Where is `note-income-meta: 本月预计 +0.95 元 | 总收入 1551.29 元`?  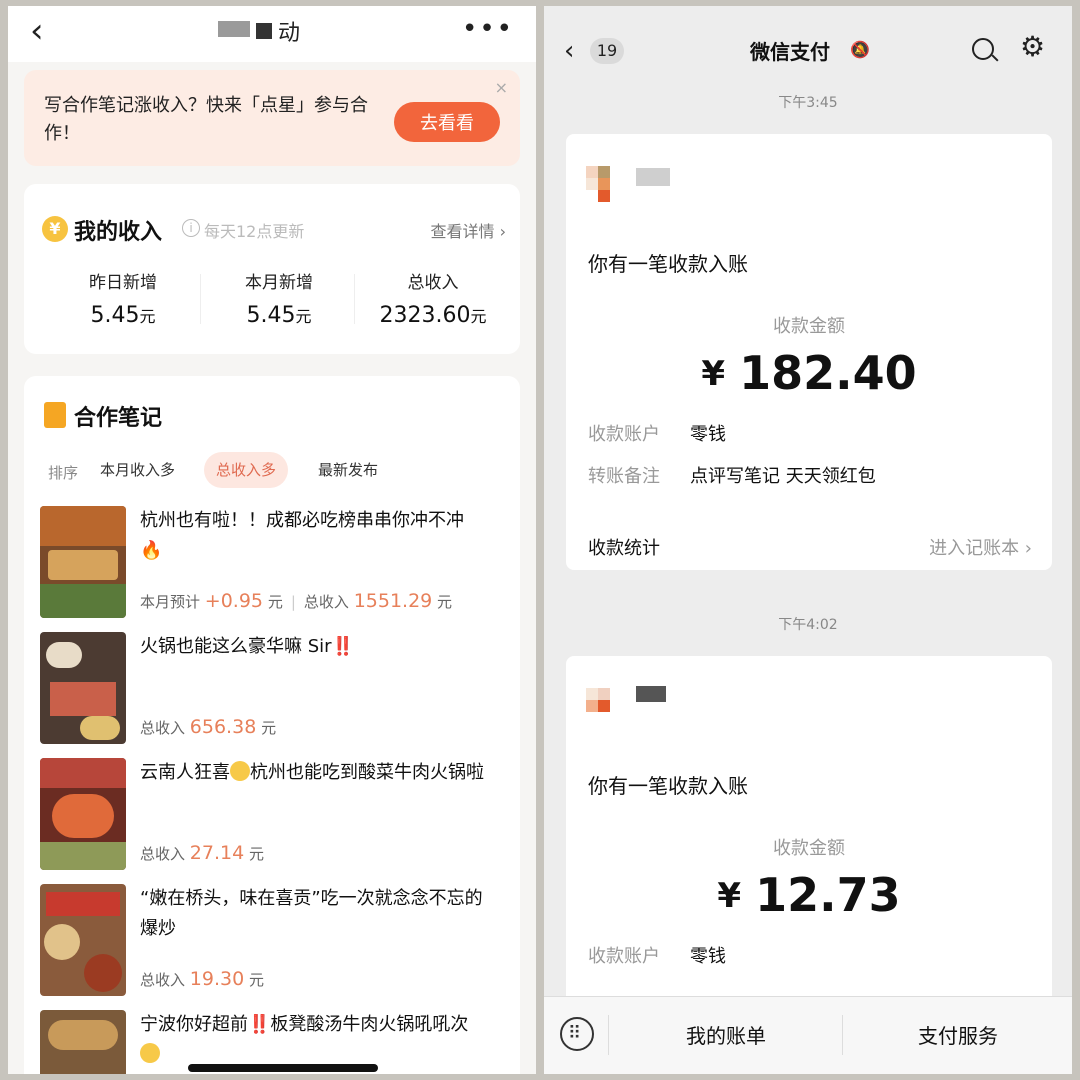 note-income-meta: 本月预计 +0.95 元 | 总收入 1551.29 元 is located at coordinates (296, 601).